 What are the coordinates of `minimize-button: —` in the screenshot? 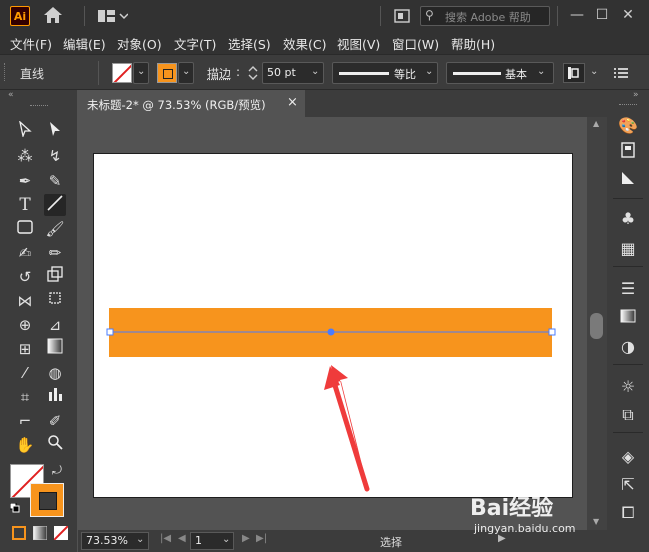 It's located at (577, 15).